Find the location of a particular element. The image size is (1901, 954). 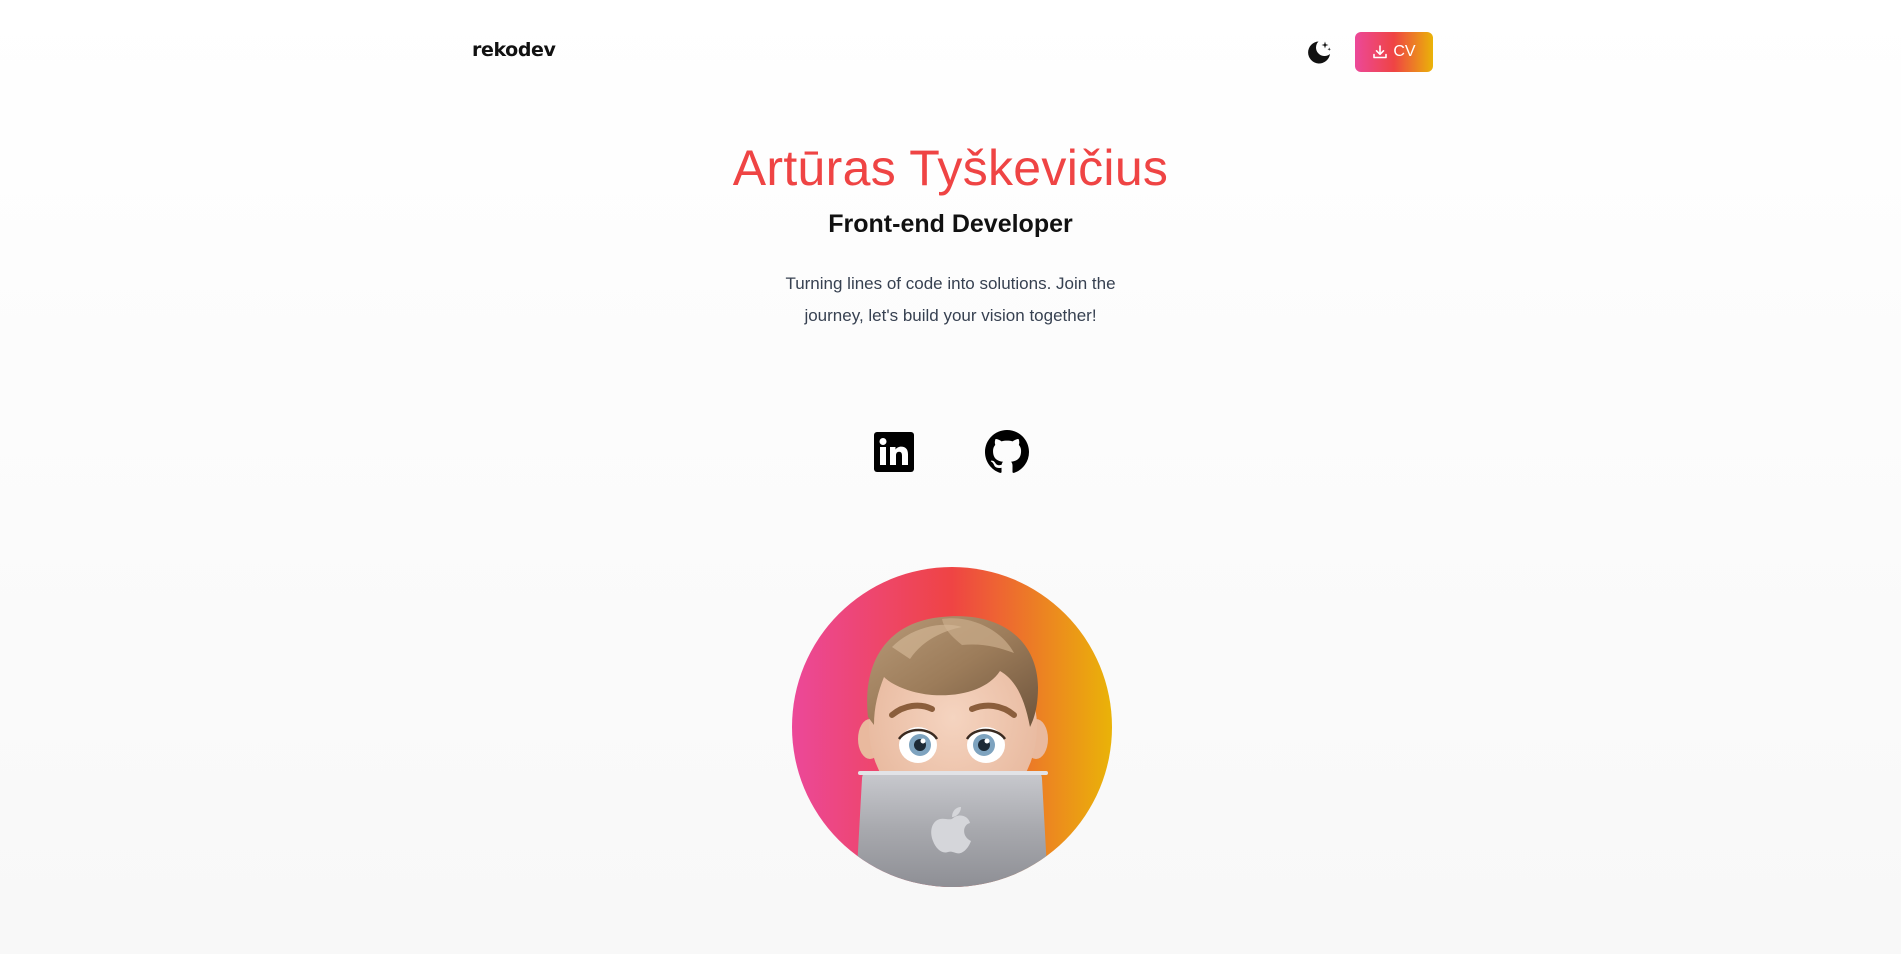

linkedin-link is located at coordinates (896, 454).